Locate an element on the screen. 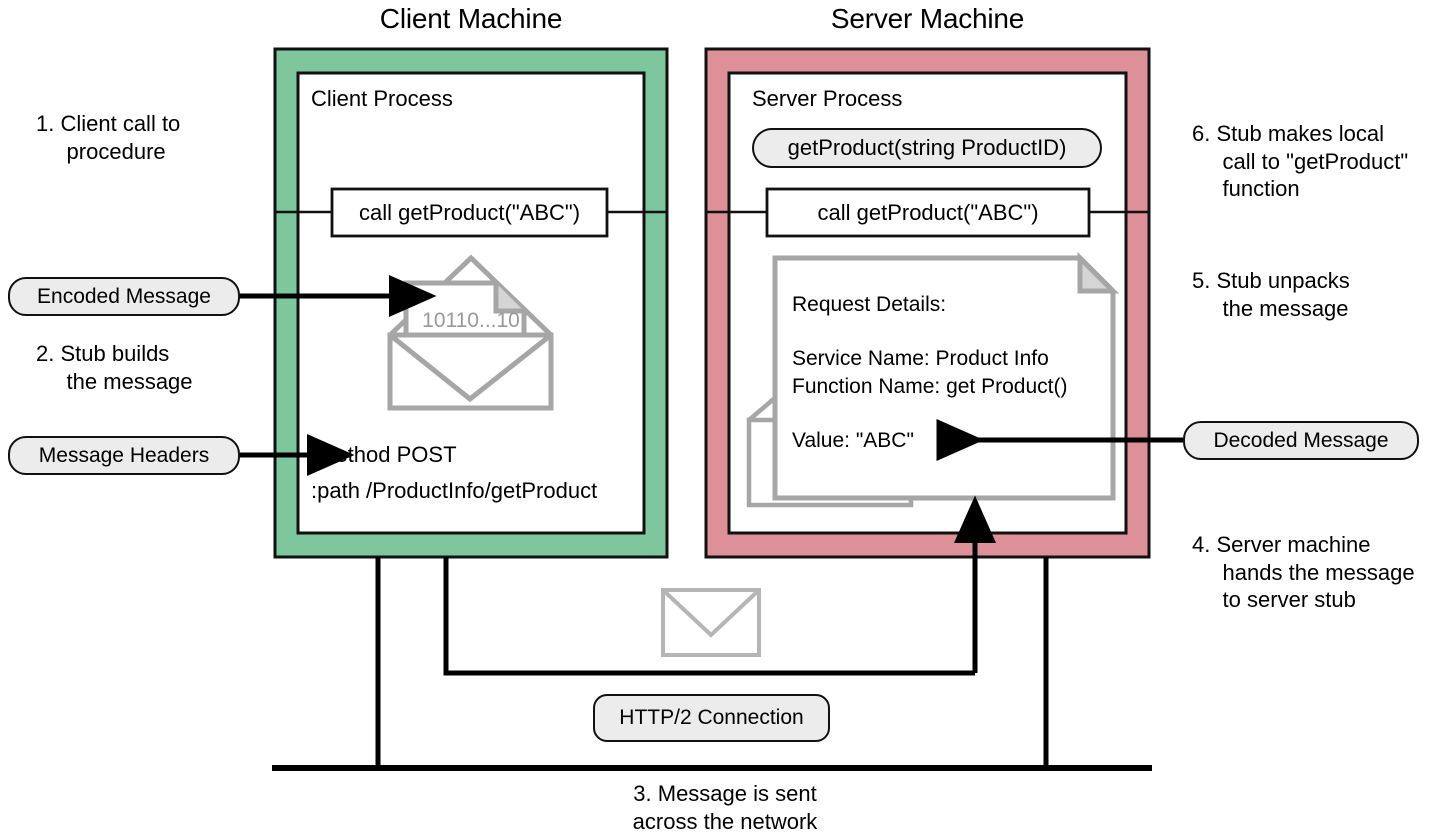 This screenshot has height=836, width=1431. step-5-note: 5. Stub unpacks the message is located at coordinates (1271, 294).